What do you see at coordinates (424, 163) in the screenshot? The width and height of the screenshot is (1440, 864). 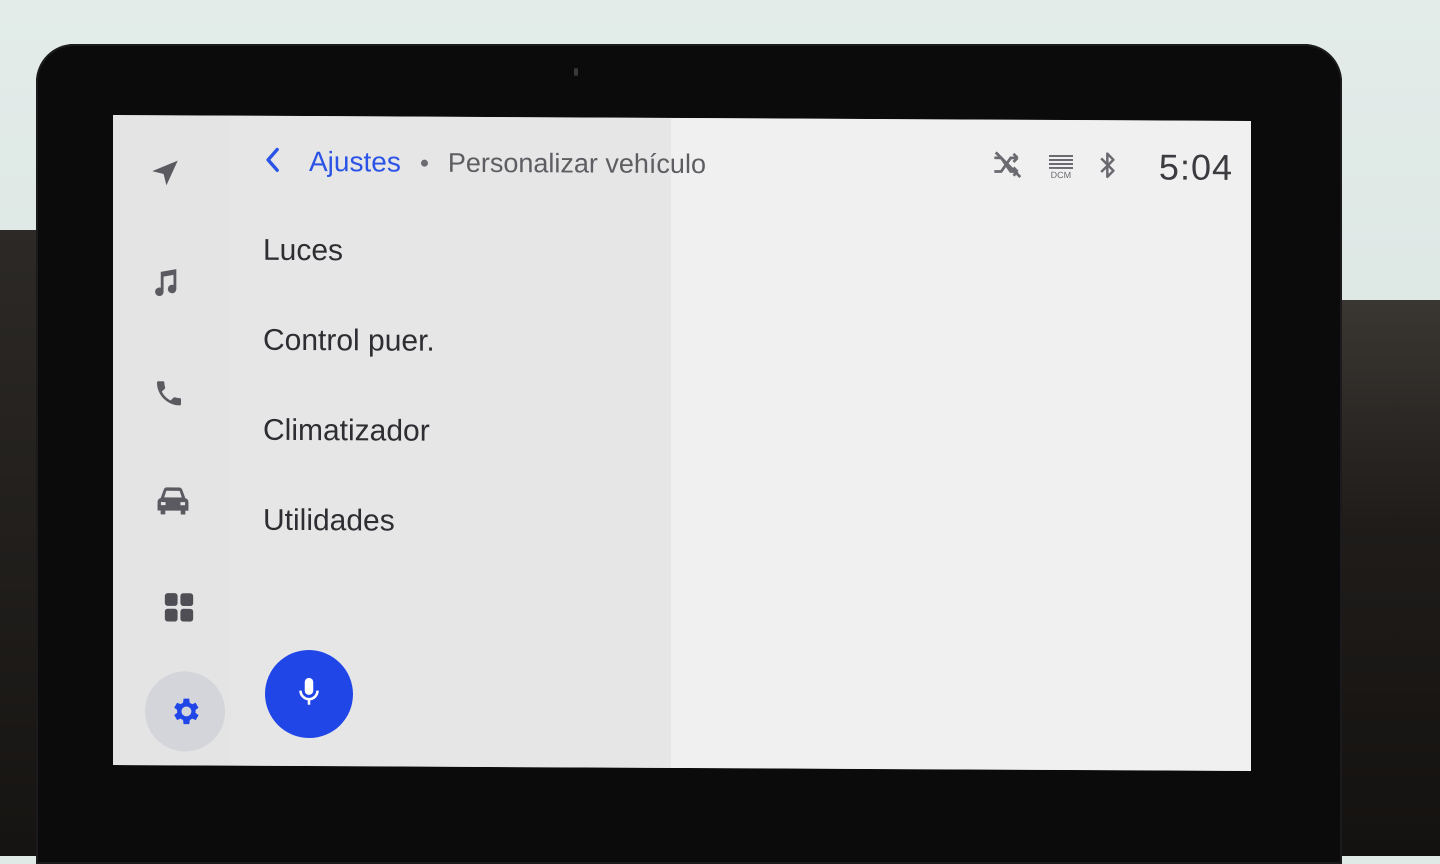 I see `breadcrumb-separator` at bounding box center [424, 163].